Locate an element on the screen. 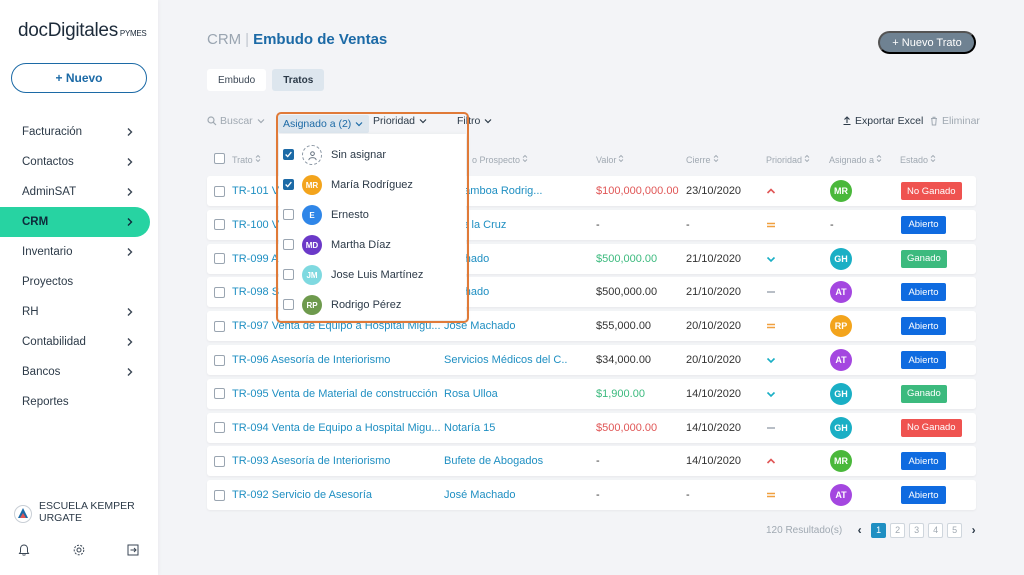 The image size is (1024, 575). prospect-name: Rosa Ulloa is located at coordinates (506, 394).